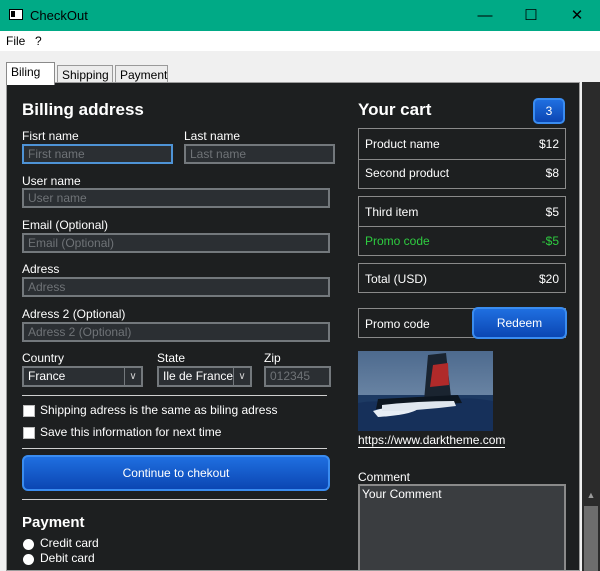  Describe the element at coordinates (176, 473) in the screenshot. I see `continue-checkout-button: Continue to chekout` at that location.